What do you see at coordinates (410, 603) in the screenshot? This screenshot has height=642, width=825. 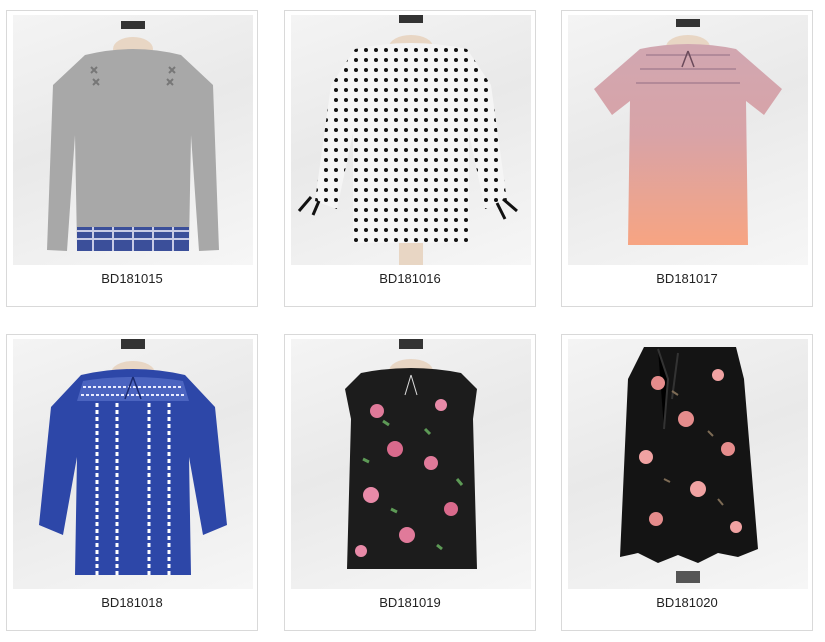 I see `product-code: BD181019` at bounding box center [410, 603].